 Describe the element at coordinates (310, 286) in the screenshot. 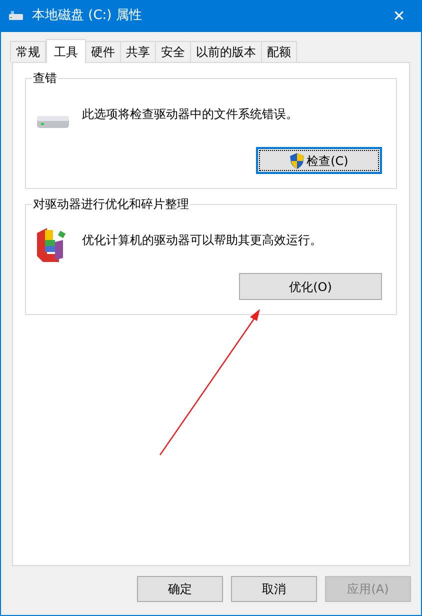

I see `action-button: 优化(O)` at that location.